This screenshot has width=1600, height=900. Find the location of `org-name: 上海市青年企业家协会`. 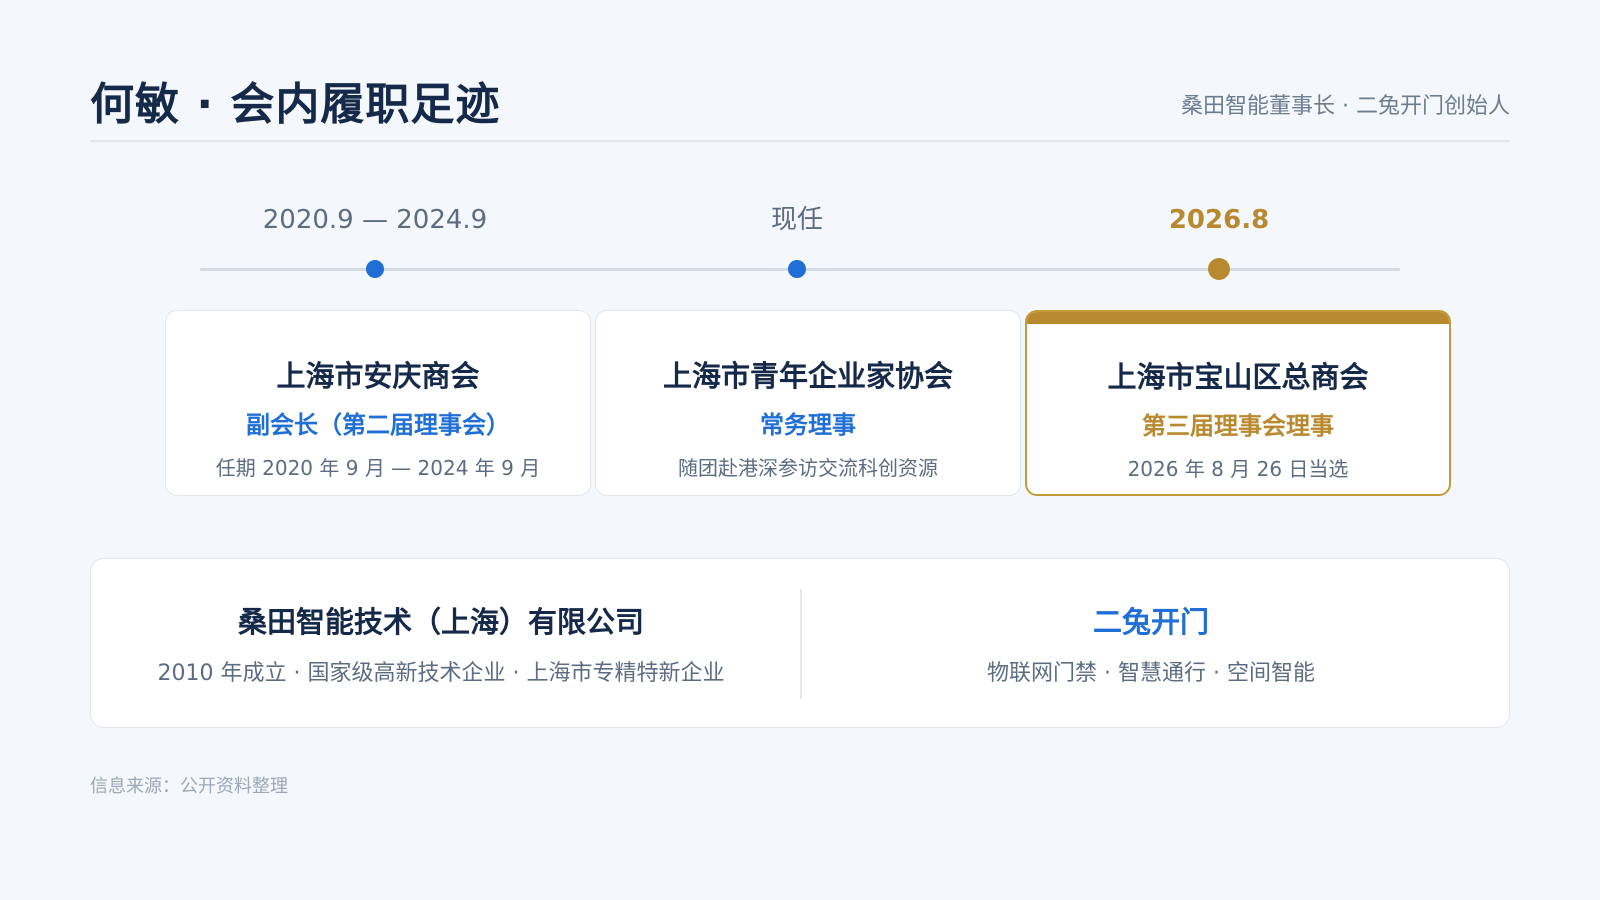

org-name: 上海市青年企业家协会 is located at coordinates (807, 376).